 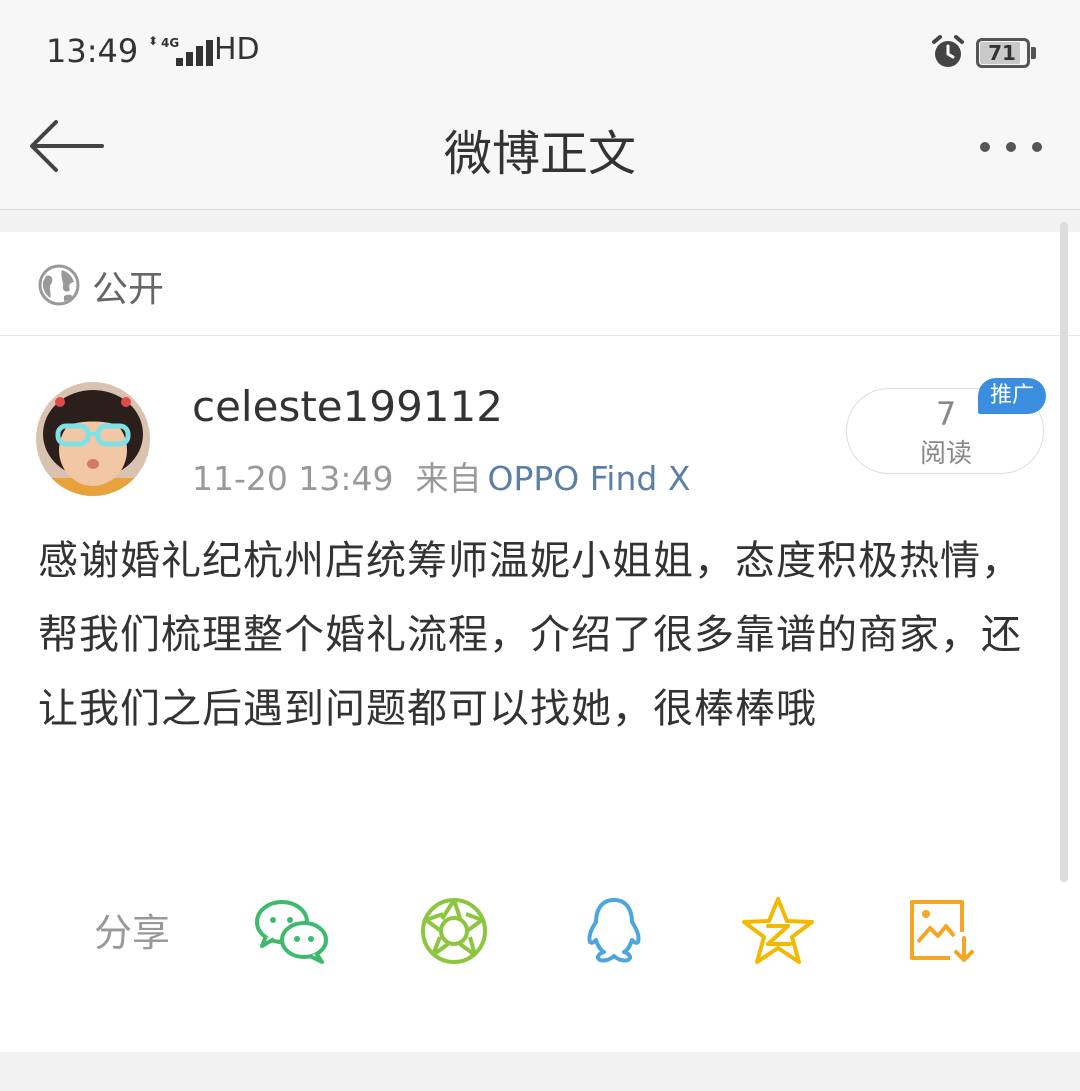 I want to click on post-timestamp: 11-20 13:49, so click(x=293, y=478).